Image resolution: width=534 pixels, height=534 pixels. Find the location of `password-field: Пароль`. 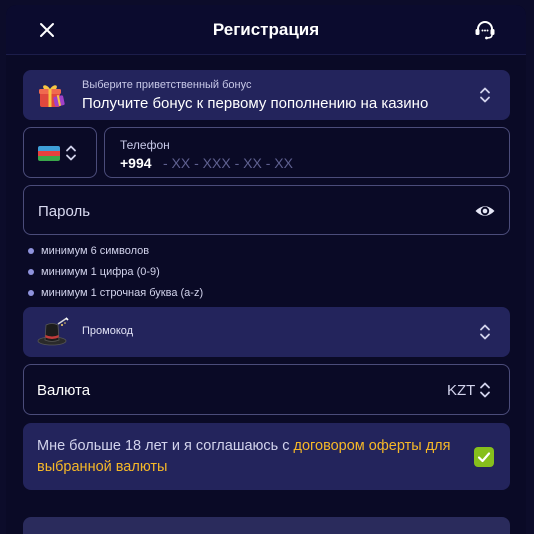

password-field: Пароль is located at coordinates (266, 210).